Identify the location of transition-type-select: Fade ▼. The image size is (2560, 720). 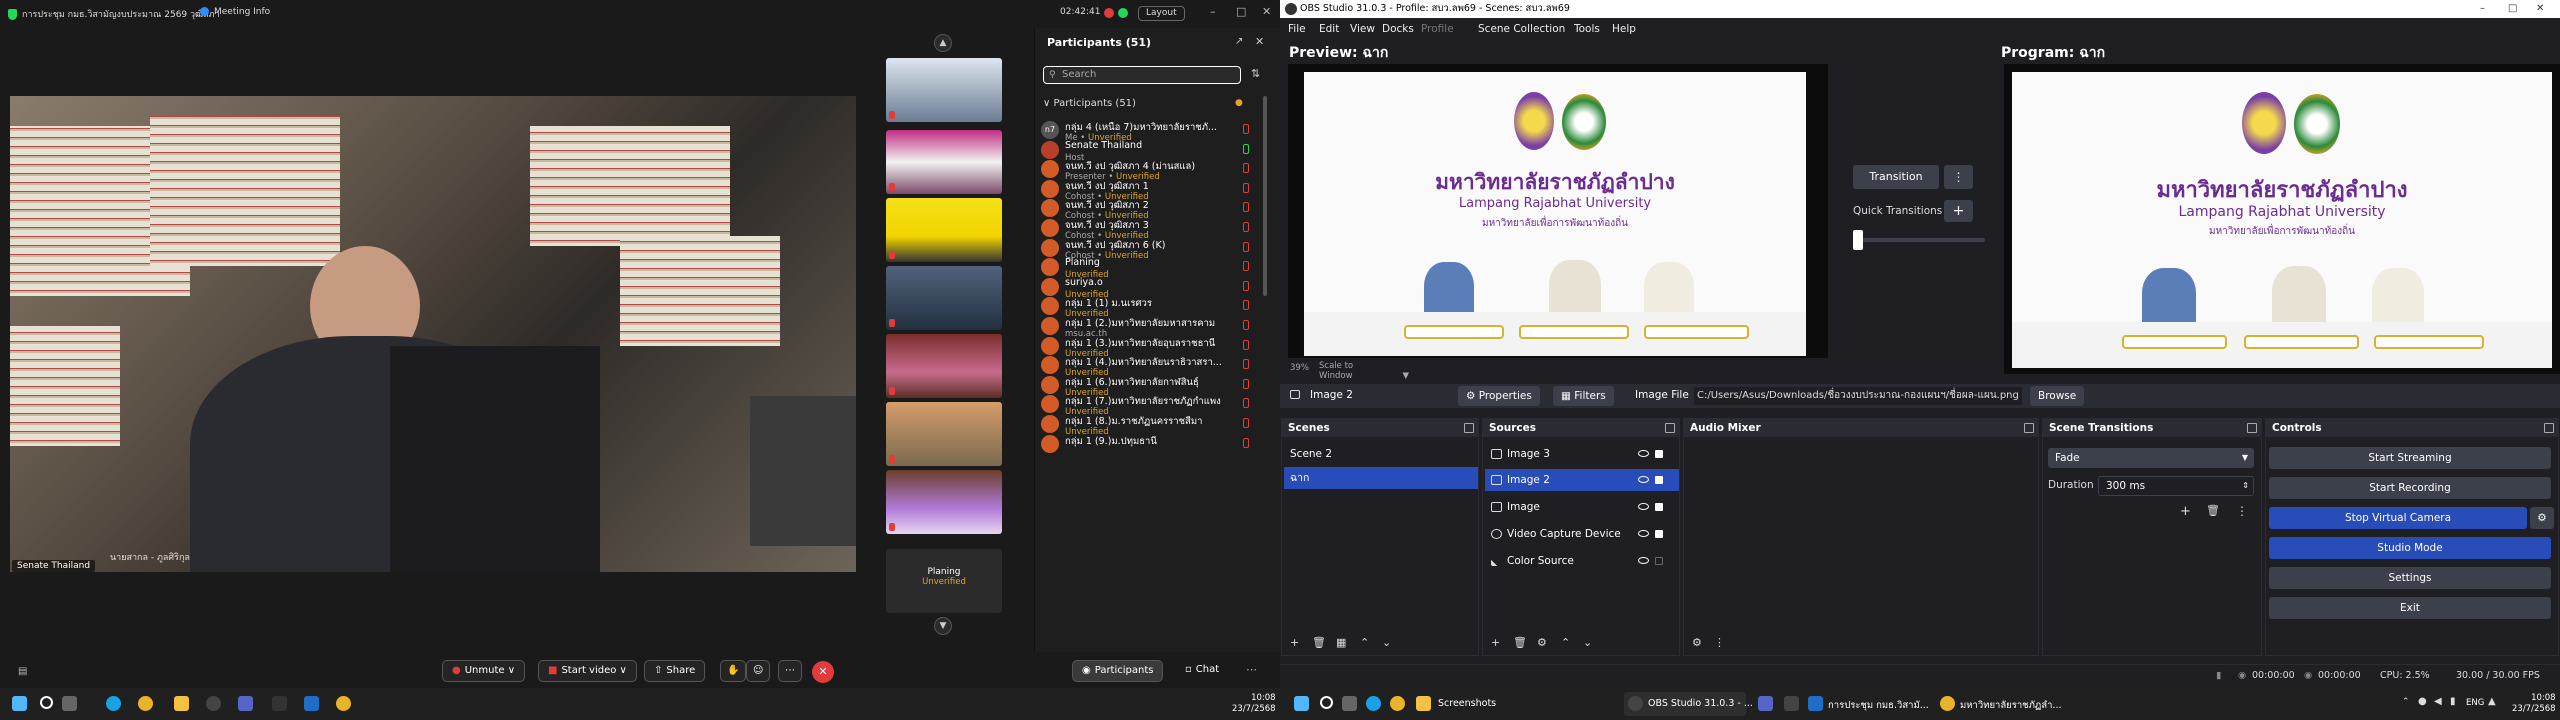
(2151, 458).